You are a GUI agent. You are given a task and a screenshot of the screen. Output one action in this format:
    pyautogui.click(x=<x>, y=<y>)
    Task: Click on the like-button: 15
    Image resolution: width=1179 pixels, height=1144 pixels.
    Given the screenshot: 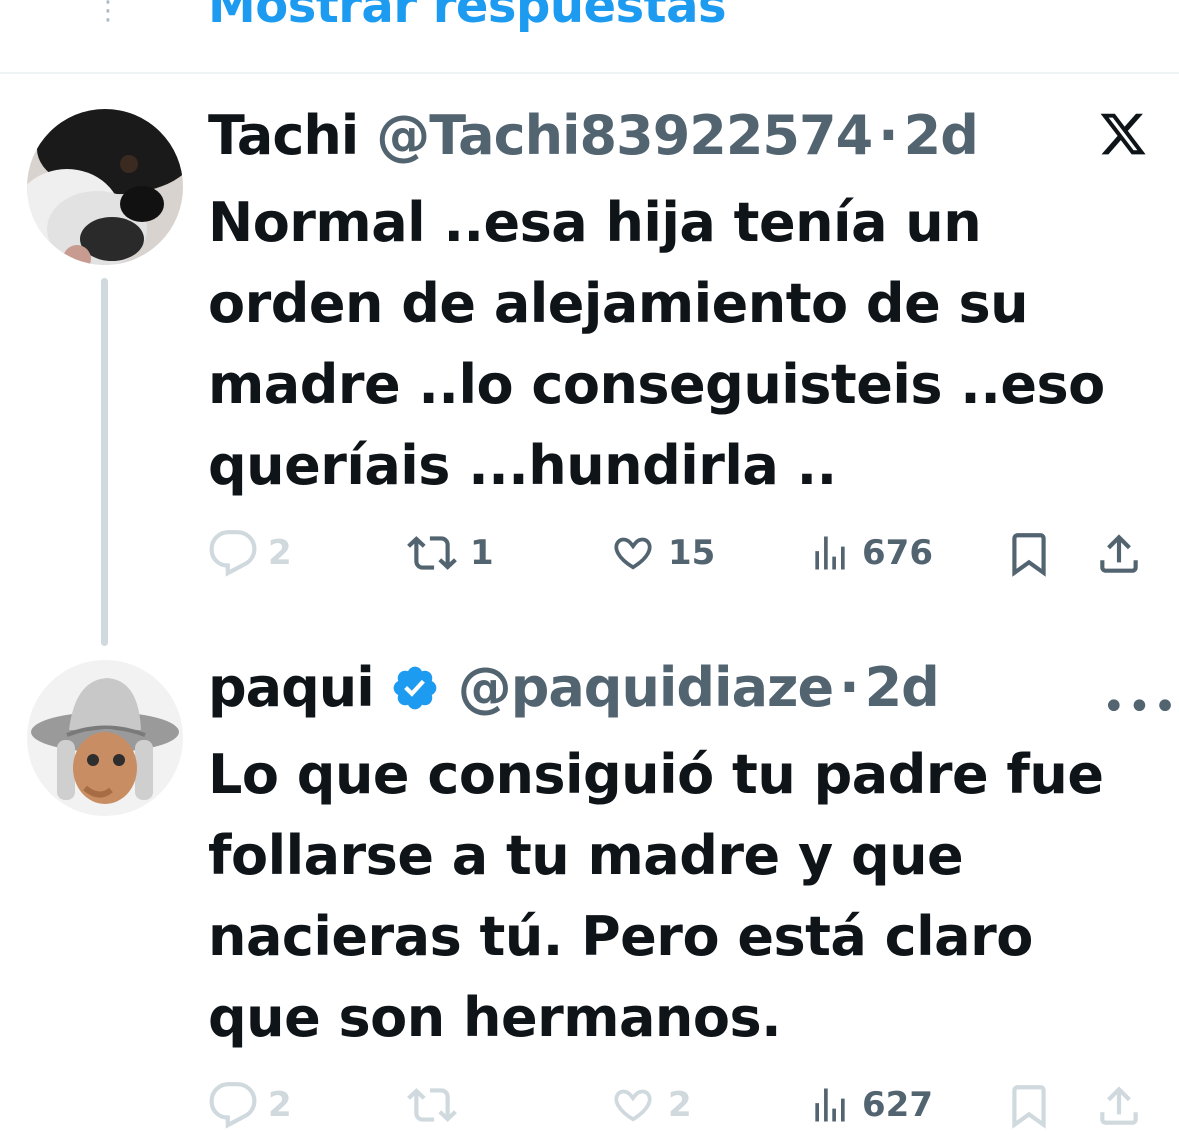 What is the action you would take?
    pyautogui.click(x=661, y=553)
    